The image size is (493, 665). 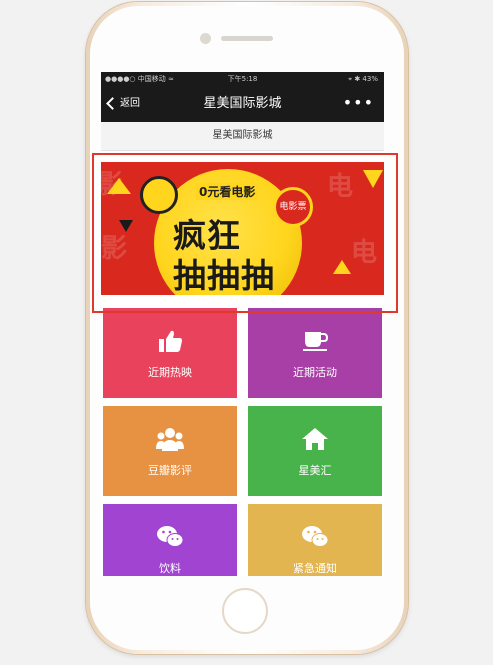 What do you see at coordinates (247, 38) in the screenshot?
I see `earpiece-speaker` at bounding box center [247, 38].